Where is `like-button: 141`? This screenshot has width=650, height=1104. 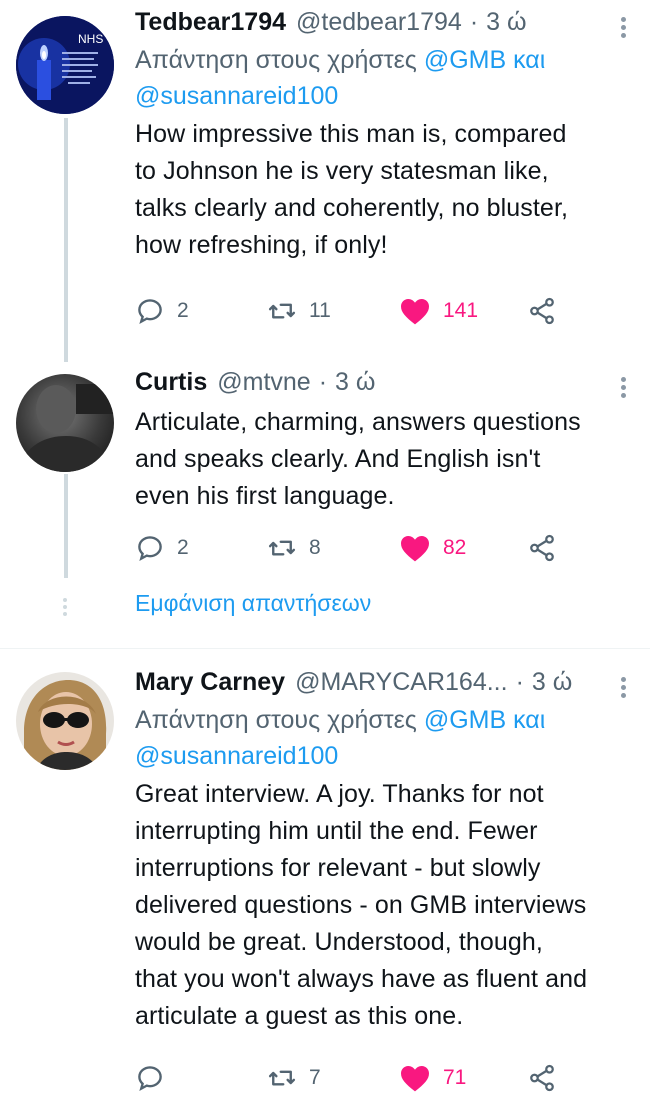
like-button: 141 is located at coordinates (438, 311).